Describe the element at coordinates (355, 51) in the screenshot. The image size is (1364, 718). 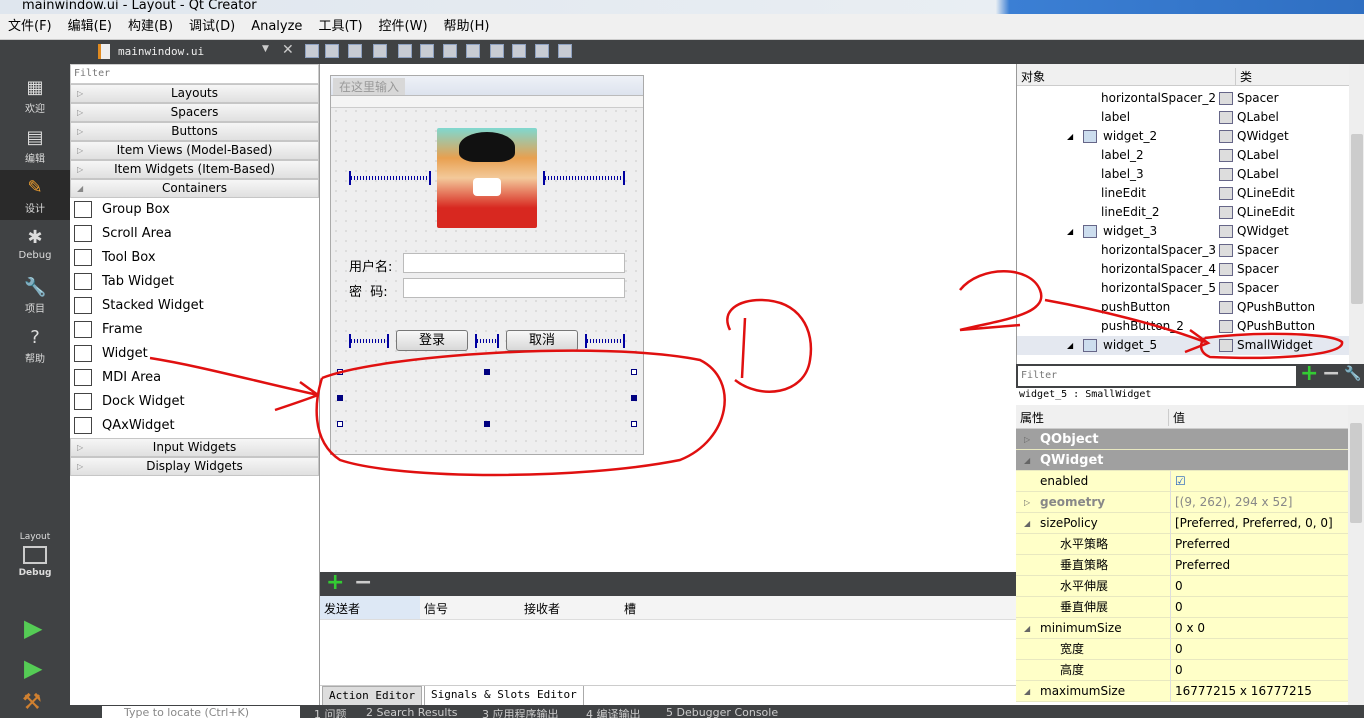
I see `edit-buddies-icon` at that location.